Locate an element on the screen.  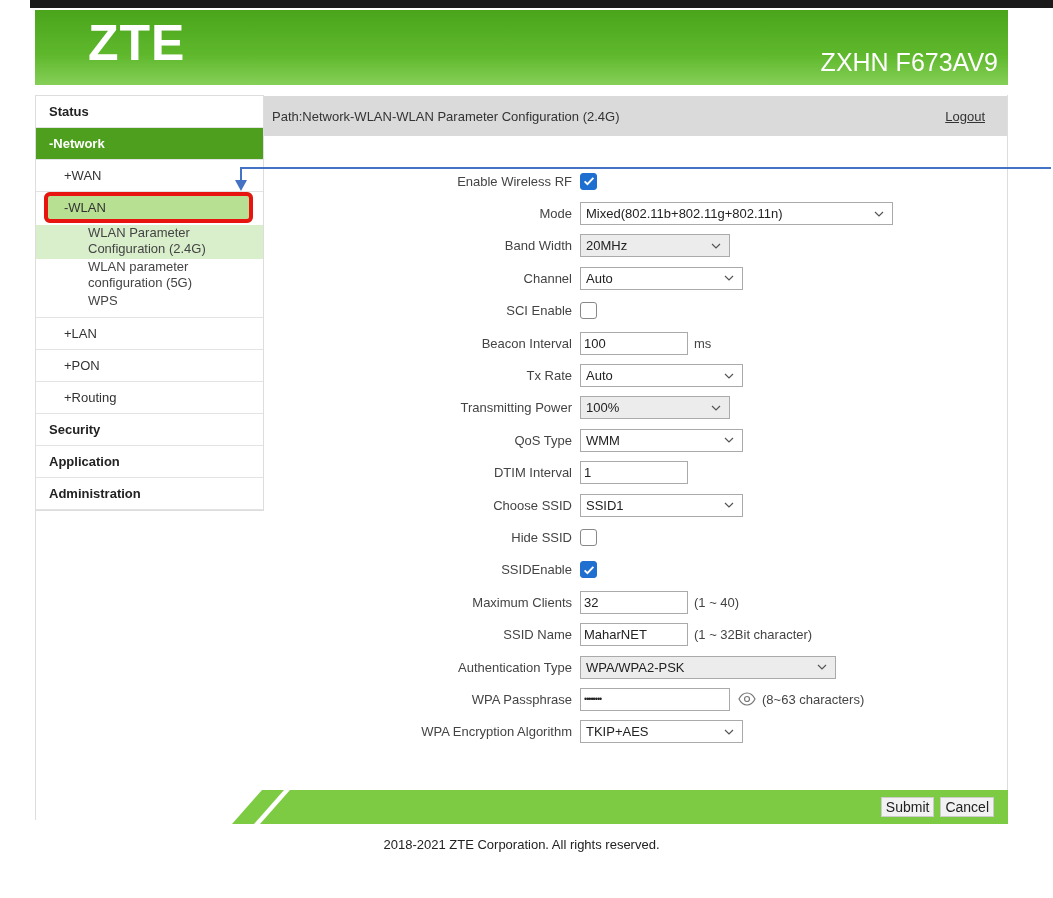
menu-item: WLAN parameter configuration (5G) is located at coordinates (149, 276).